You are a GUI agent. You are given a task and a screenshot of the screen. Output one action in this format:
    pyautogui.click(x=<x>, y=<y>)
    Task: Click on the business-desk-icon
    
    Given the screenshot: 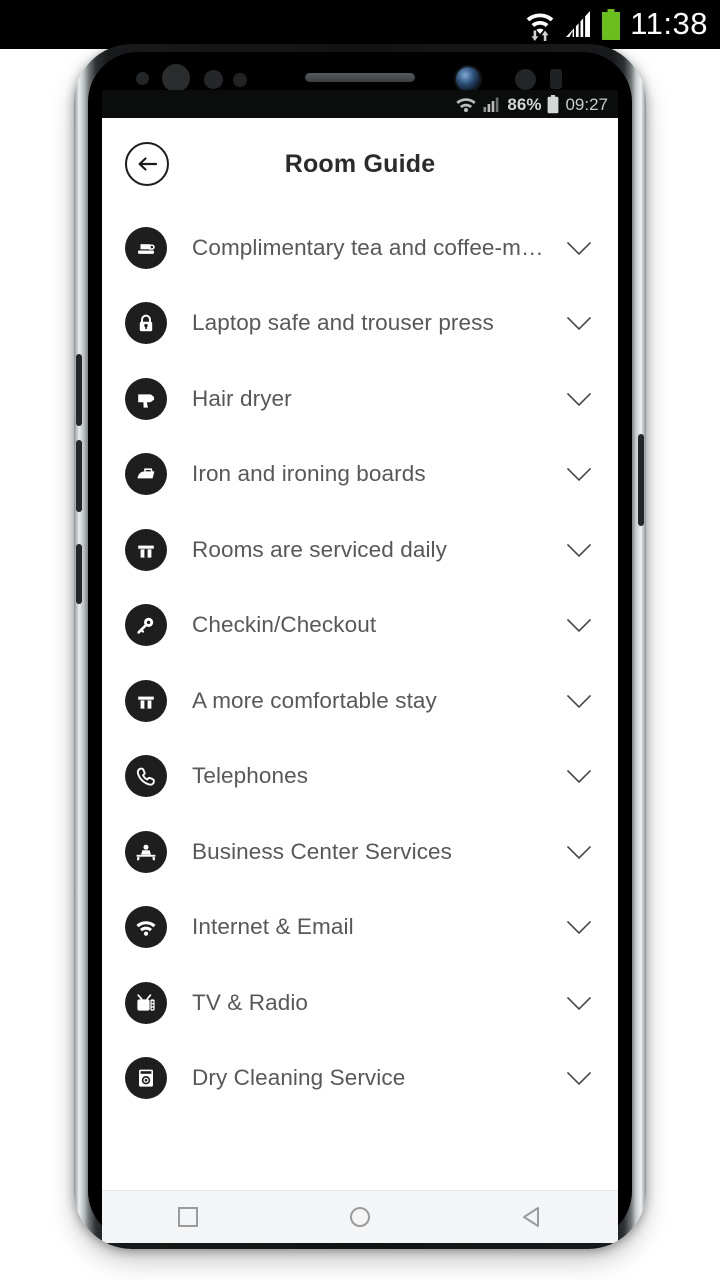 What is the action you would take?
    pyautogui.click(x=146, y=851)
    